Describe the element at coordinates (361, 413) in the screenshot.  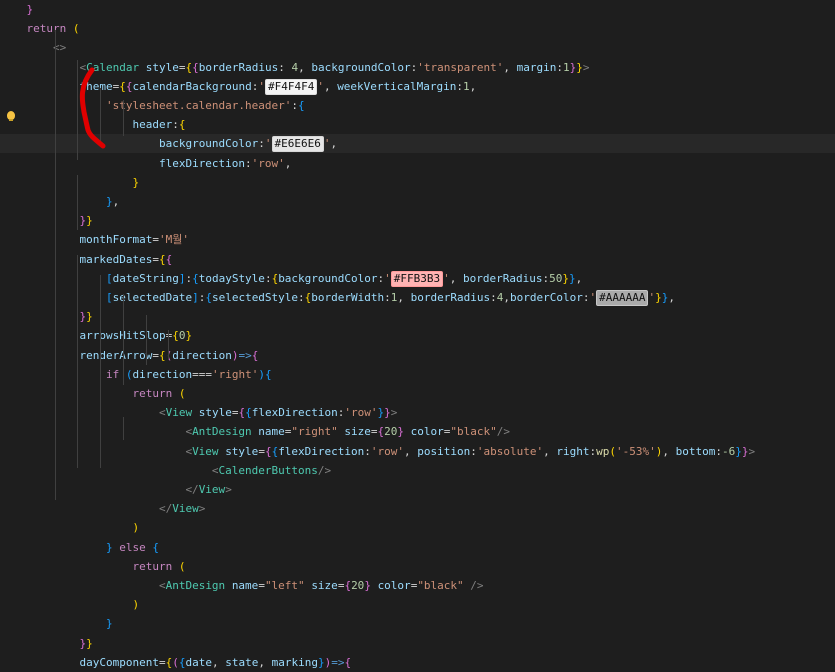
I see `code-token: 'row'` at that location.